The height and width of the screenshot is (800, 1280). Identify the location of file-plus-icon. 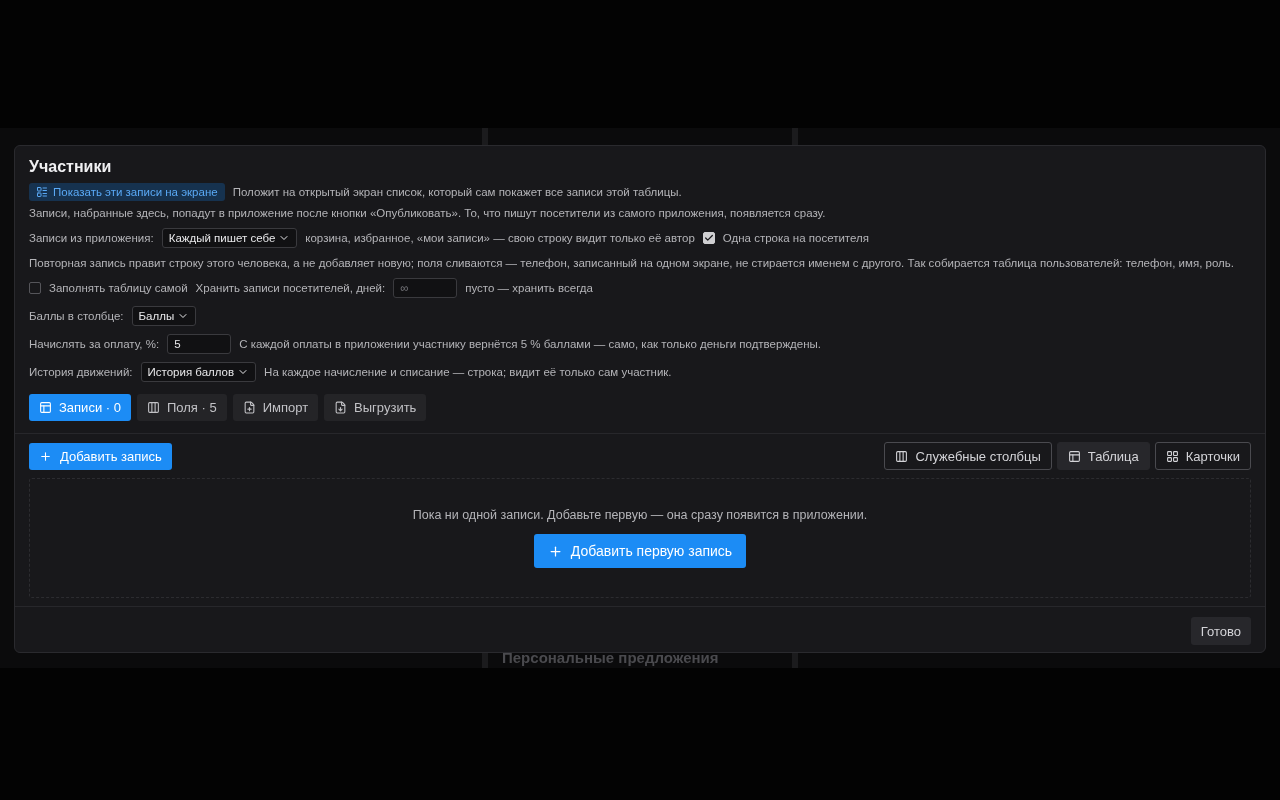
(249, 407).